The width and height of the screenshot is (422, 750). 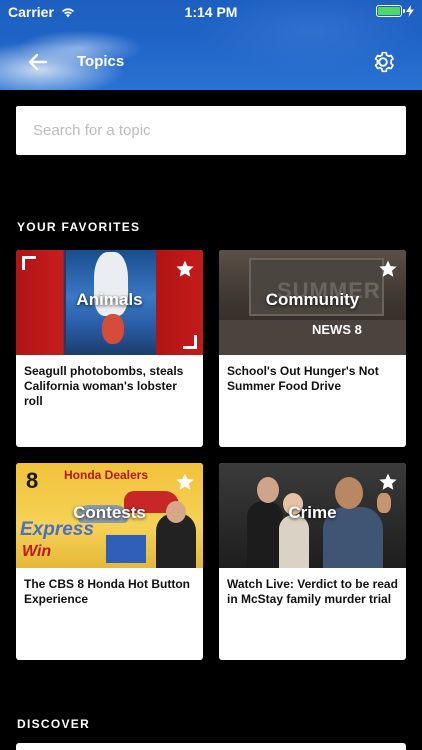 I want to click on cbs8-logo: 8, so click(x=32, y=480).